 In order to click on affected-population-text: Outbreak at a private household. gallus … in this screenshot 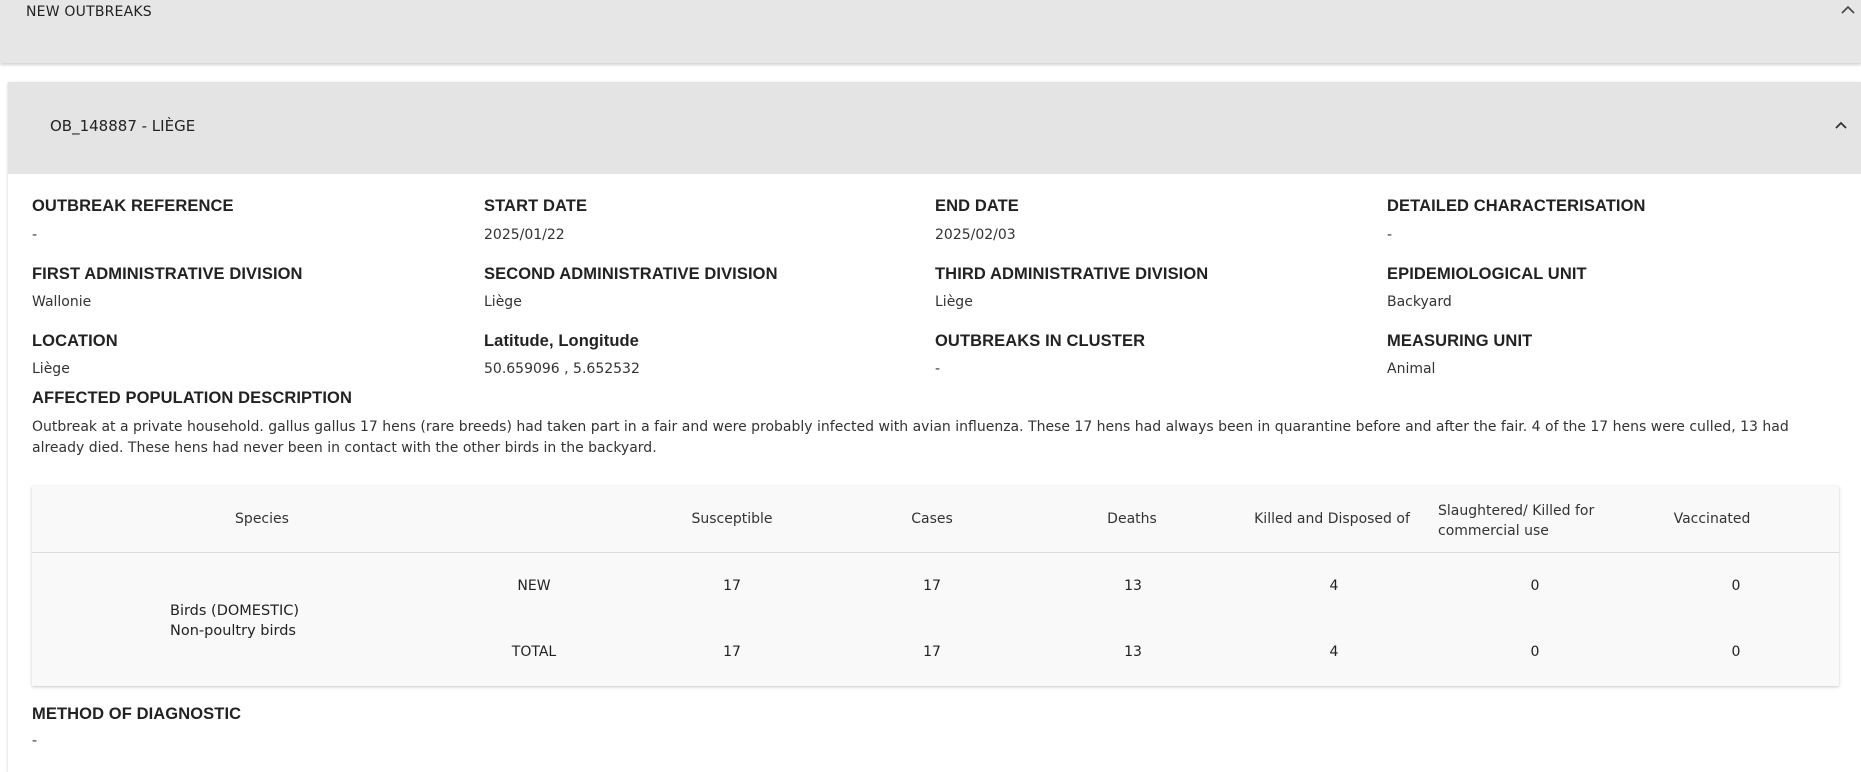, I will do `click(910, 437)`.